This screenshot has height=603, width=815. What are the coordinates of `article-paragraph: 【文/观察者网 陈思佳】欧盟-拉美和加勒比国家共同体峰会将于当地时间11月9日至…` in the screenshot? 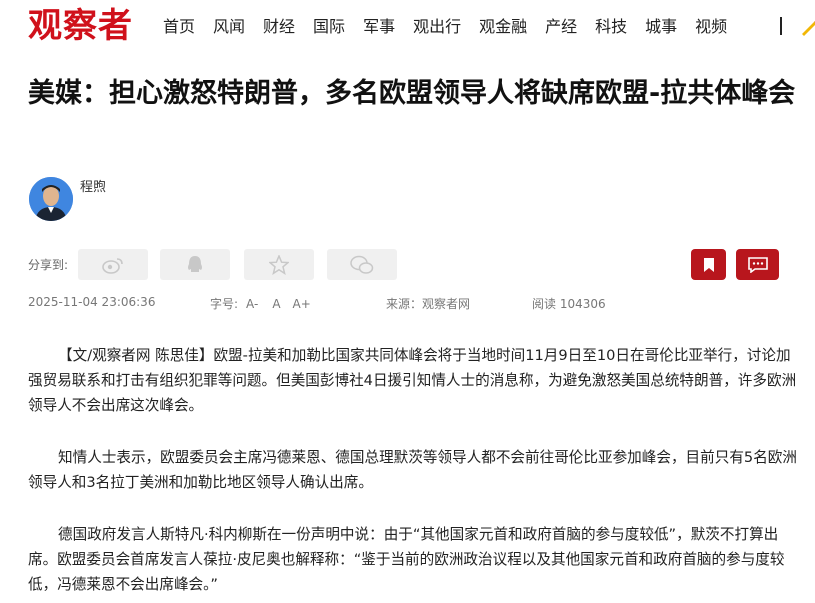 It's located at (412, 380).